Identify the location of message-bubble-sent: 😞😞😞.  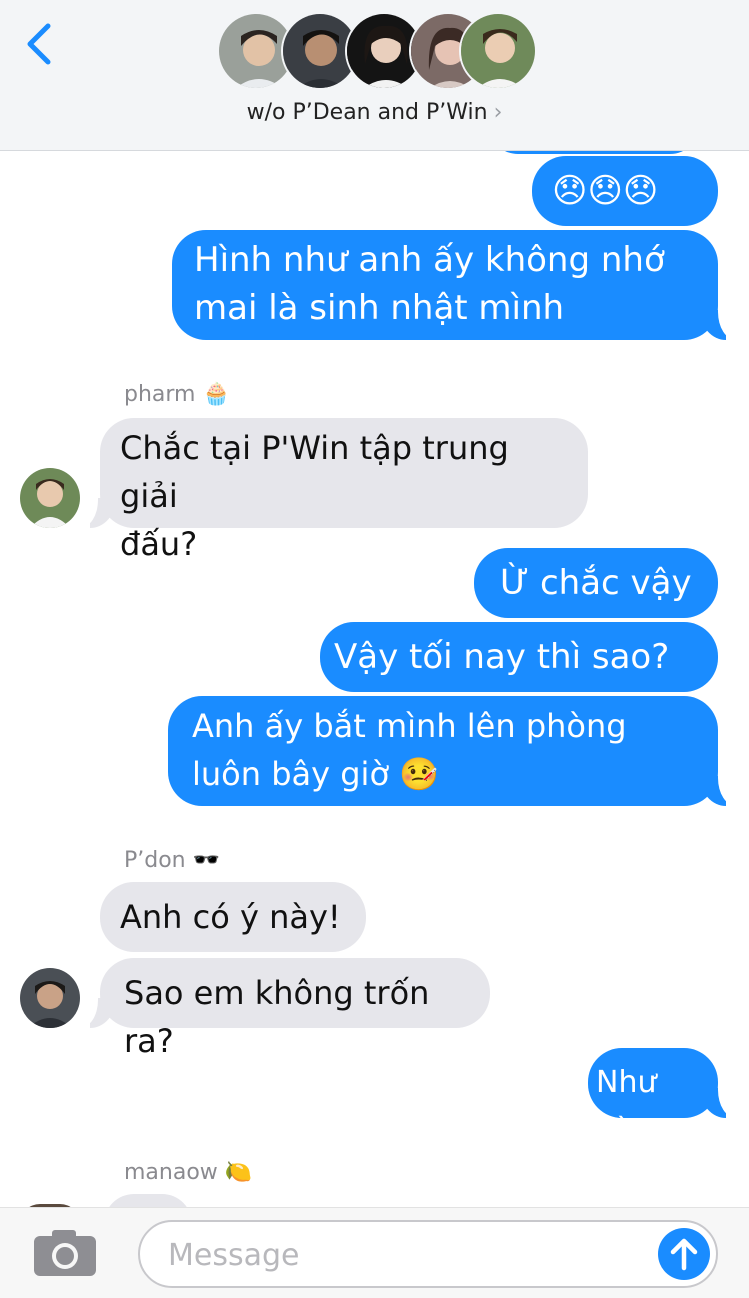
(625, 191).